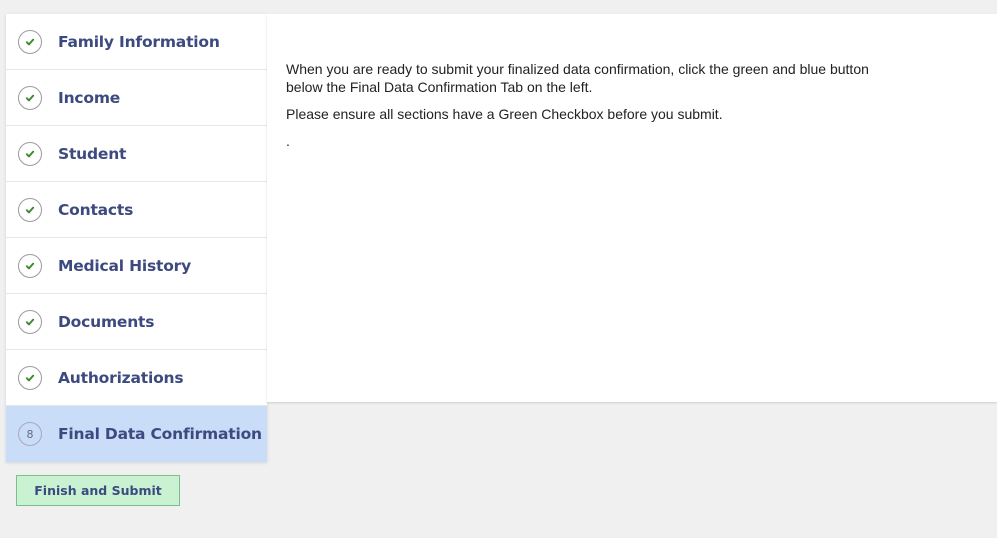 This screenshot has width=997, height=538. Describe the element at coordinates (96, 209) in the screenshot. I see `sidebar-item-label: Contacts` at that location.